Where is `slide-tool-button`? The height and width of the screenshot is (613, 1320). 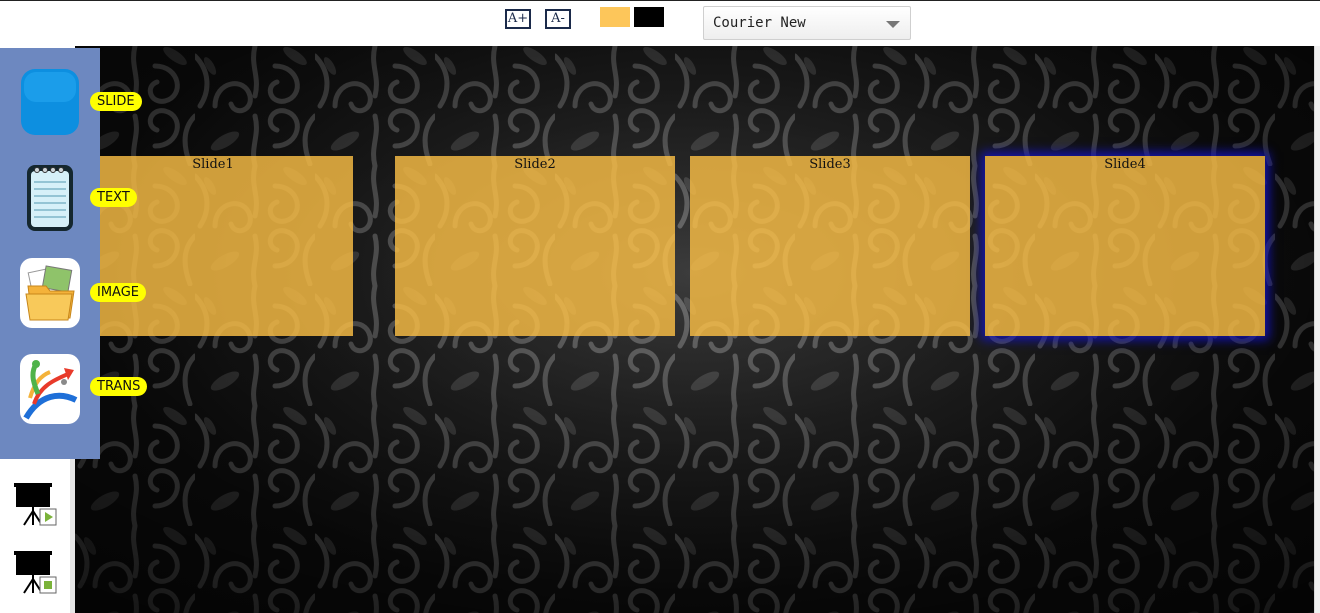 slide-tool-button is located at coordinates (50, 102).